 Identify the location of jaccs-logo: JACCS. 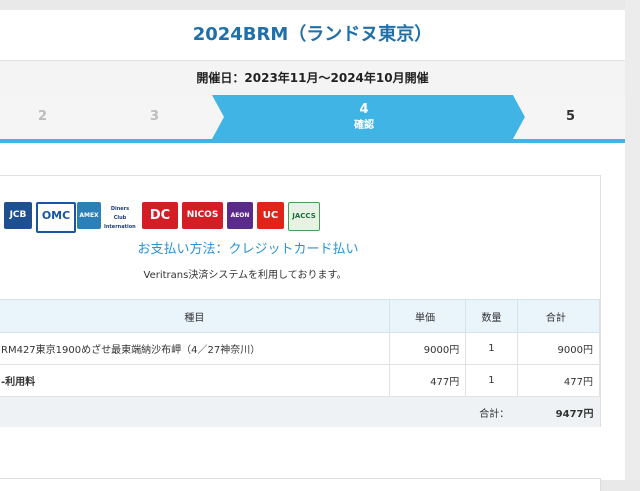
(304, 216).